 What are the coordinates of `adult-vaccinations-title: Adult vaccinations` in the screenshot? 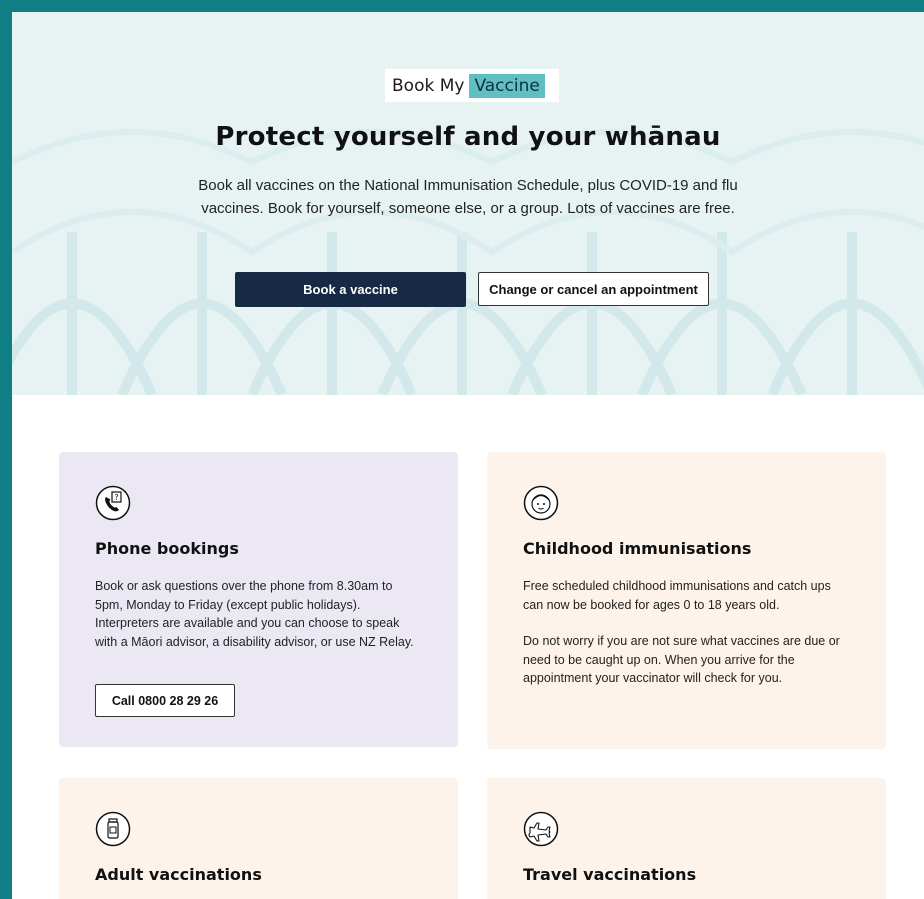 It's located at (178, 874).